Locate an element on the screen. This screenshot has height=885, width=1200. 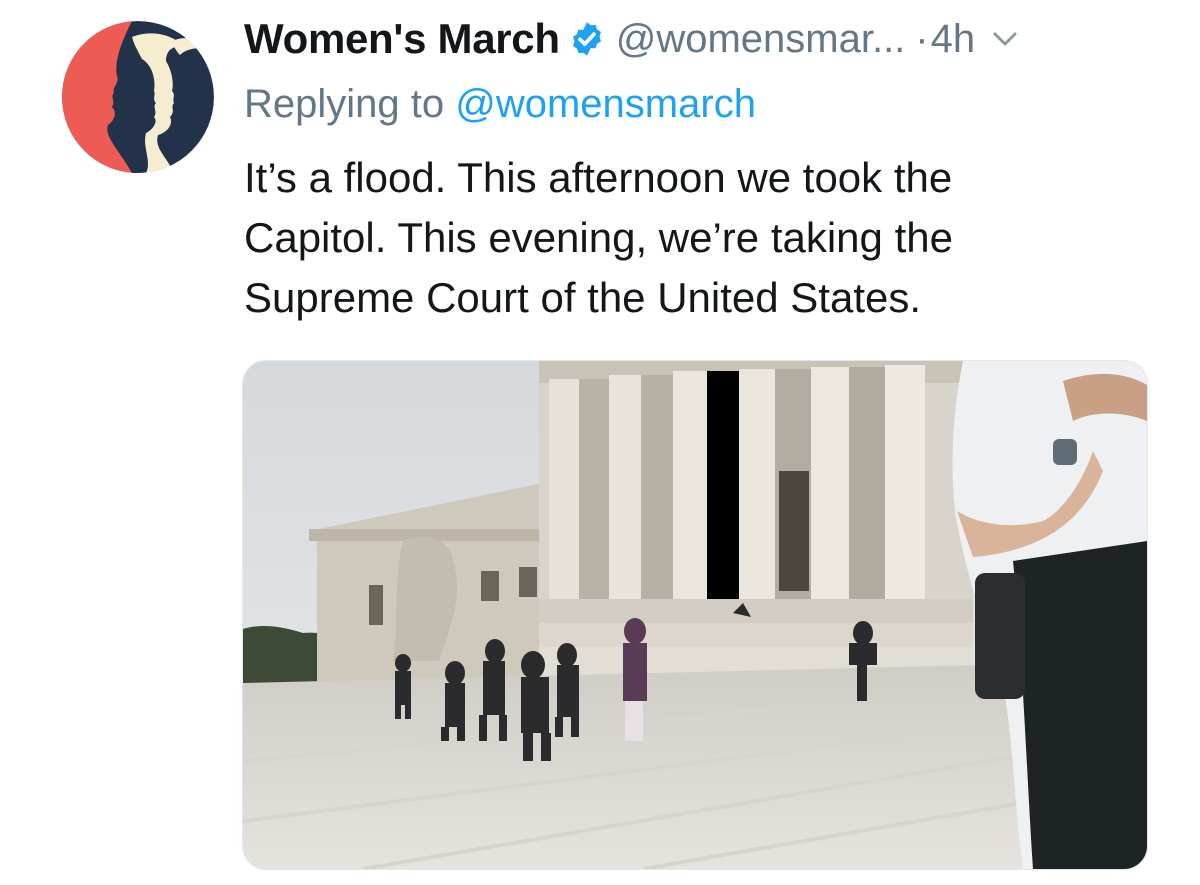
chevron-down-icon is located at coordinates (1005, 39).